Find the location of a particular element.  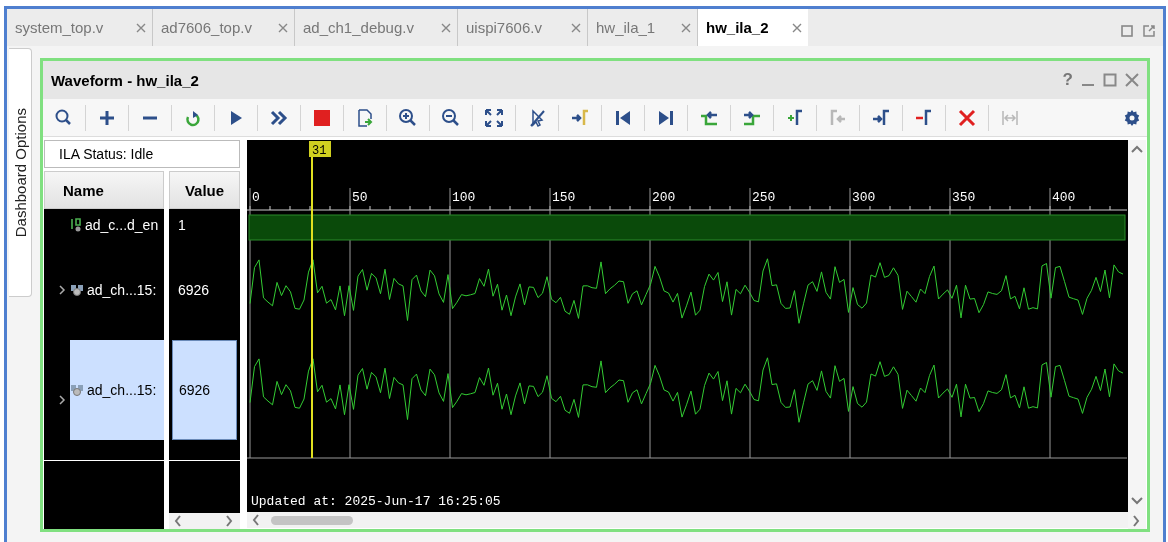

zoom-out-icon is located at coordinates (451, 117).